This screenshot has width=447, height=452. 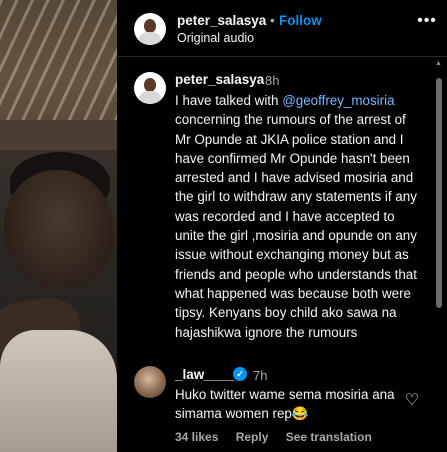 I want to click on caption-avatar, so click(x=150, y=88).